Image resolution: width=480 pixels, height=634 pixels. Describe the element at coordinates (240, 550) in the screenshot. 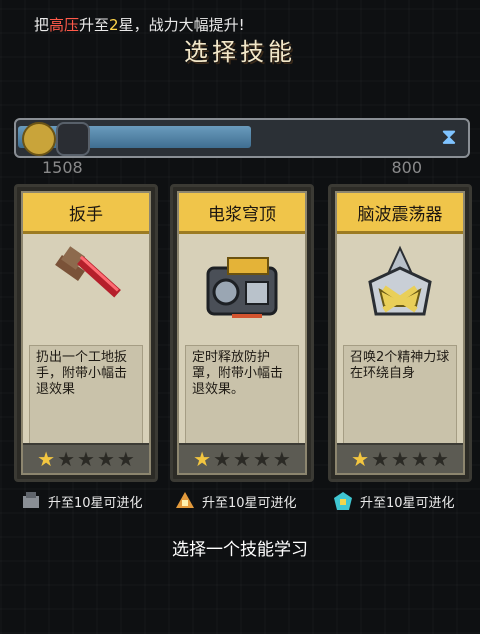

I see `choose-skill-prompt: 选择一个技能学习` at that location.